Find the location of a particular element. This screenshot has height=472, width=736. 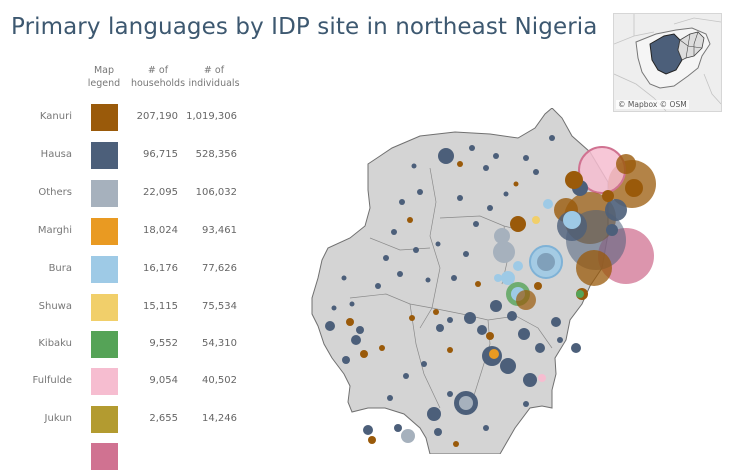

individuals-value: 75,534 is located at coordinates (219, 306).